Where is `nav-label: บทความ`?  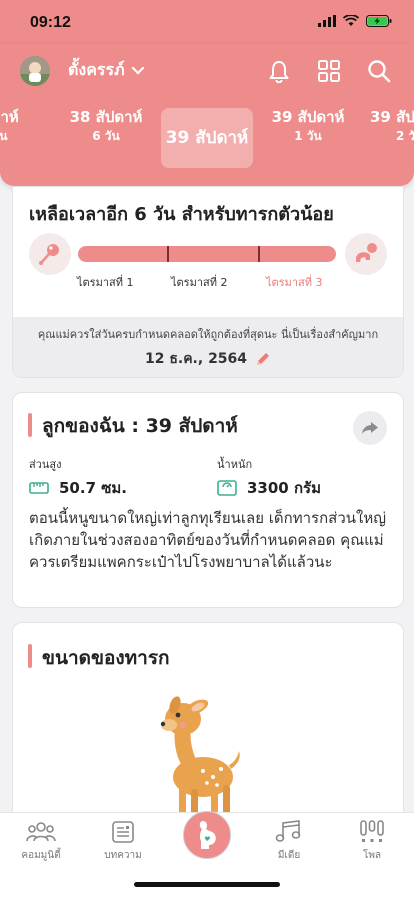 nav-label: บทความ is located at coordinates (123, 855).